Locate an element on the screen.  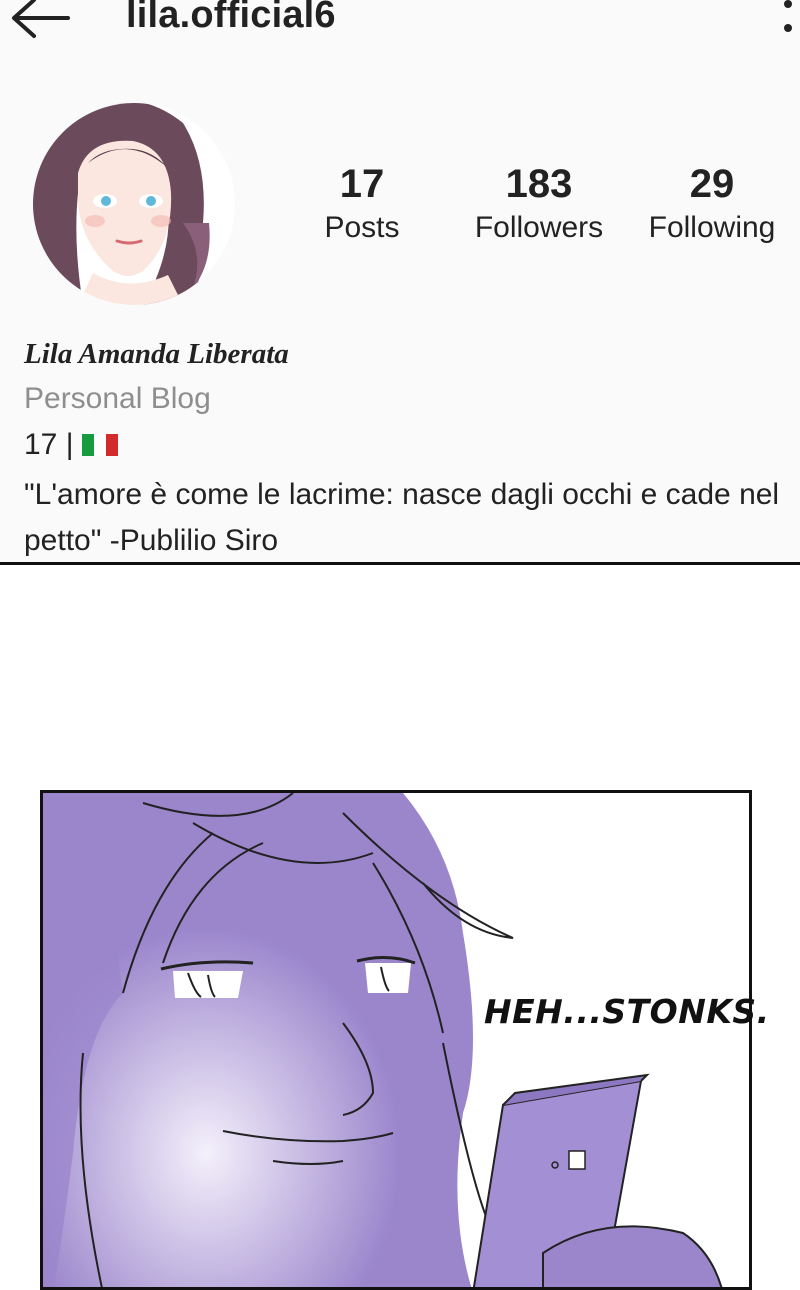
arrow-left-icon is located at coordinates (43, 21).